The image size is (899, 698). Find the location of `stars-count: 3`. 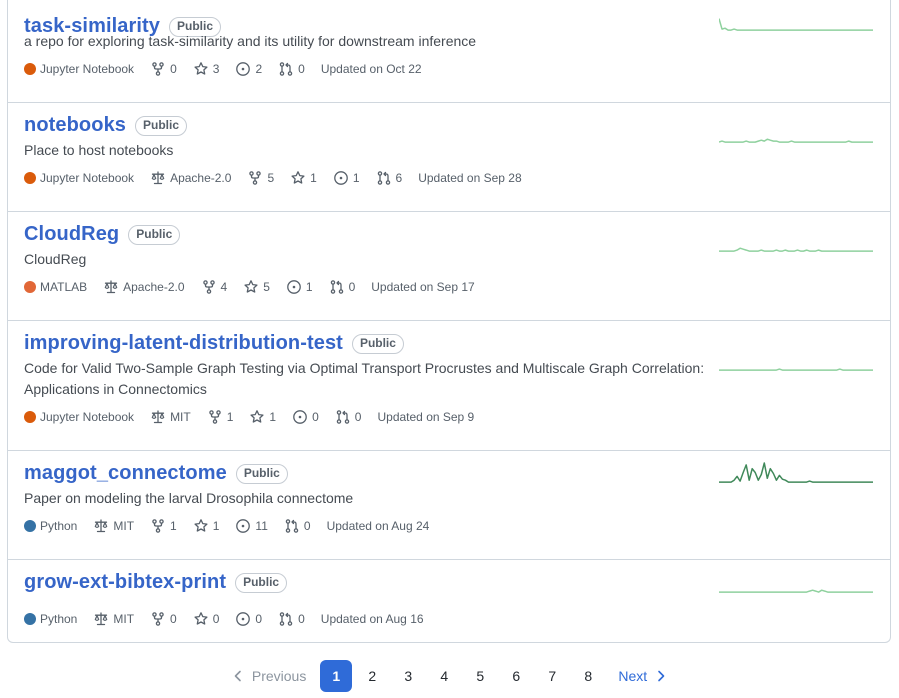

stars-count: 3 is located at coordinates (216, 69).